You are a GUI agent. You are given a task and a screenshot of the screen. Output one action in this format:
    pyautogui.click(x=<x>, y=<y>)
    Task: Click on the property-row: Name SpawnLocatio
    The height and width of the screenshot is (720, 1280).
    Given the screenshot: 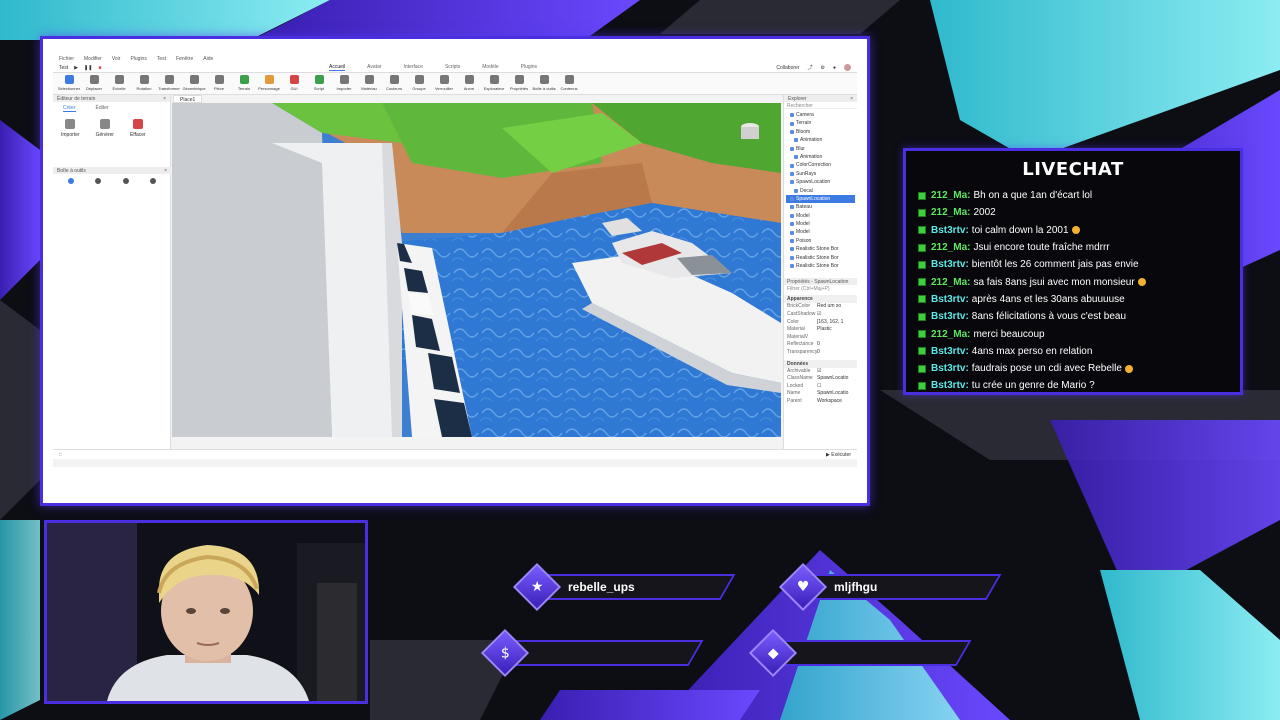 What is the action you would take?
    pyautogui.click(x=820, y=394)
    